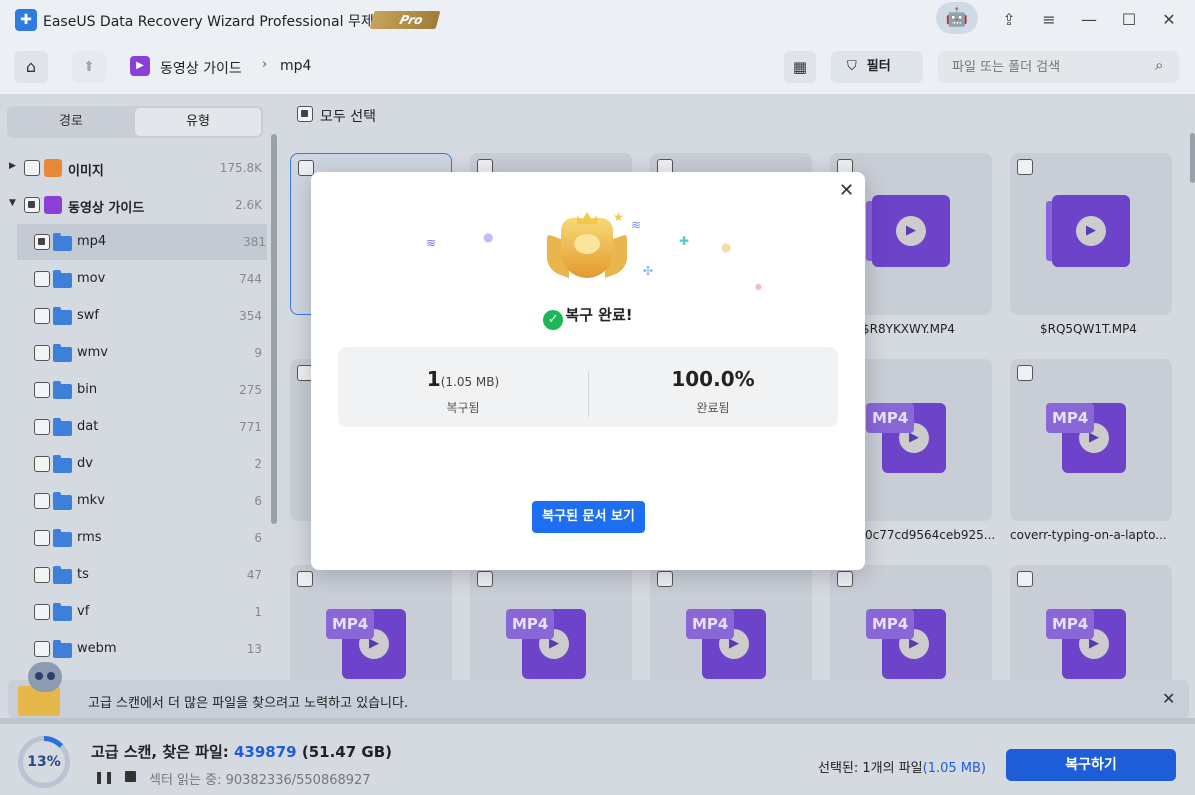 The height and width of the screenshot is (795, 1195). I want to click on video-file-icon: ▶, so click(1088, 231).